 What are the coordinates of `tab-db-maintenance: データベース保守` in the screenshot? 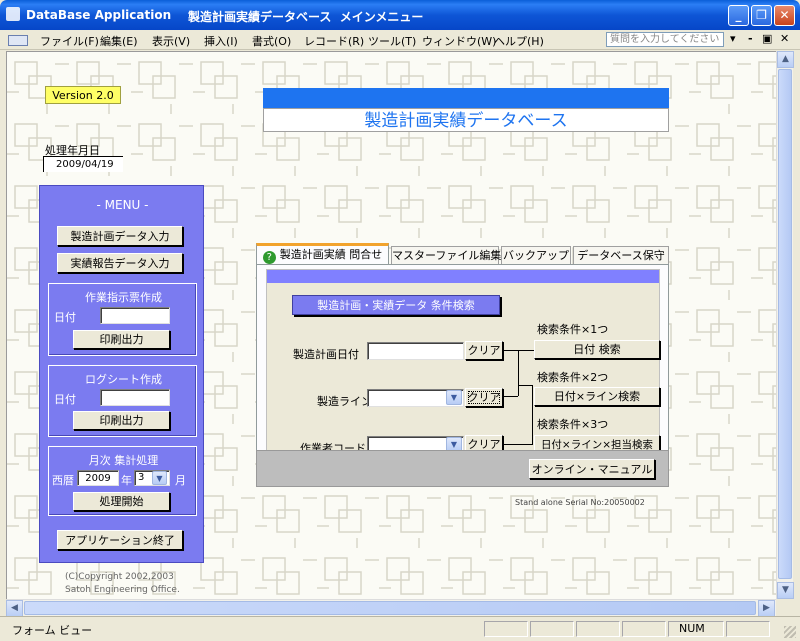 It's located at (621, 255).